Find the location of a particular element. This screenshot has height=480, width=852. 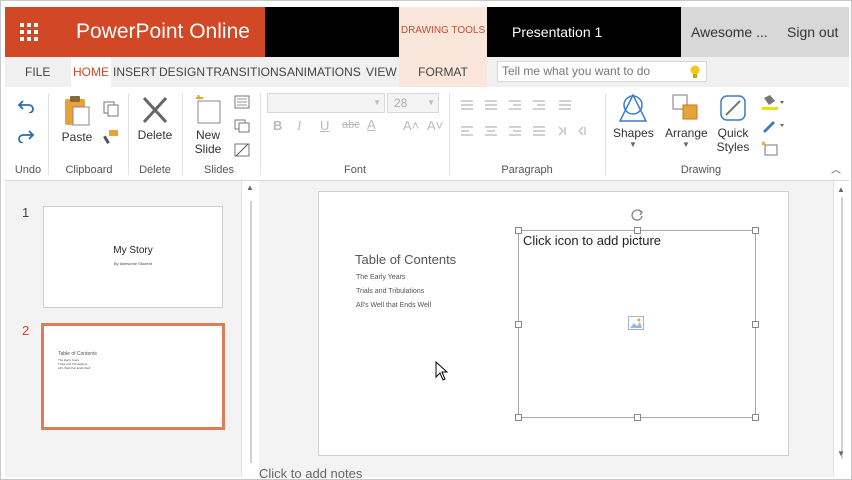

paint-bucket-icon is located at coordinates (773, 102).